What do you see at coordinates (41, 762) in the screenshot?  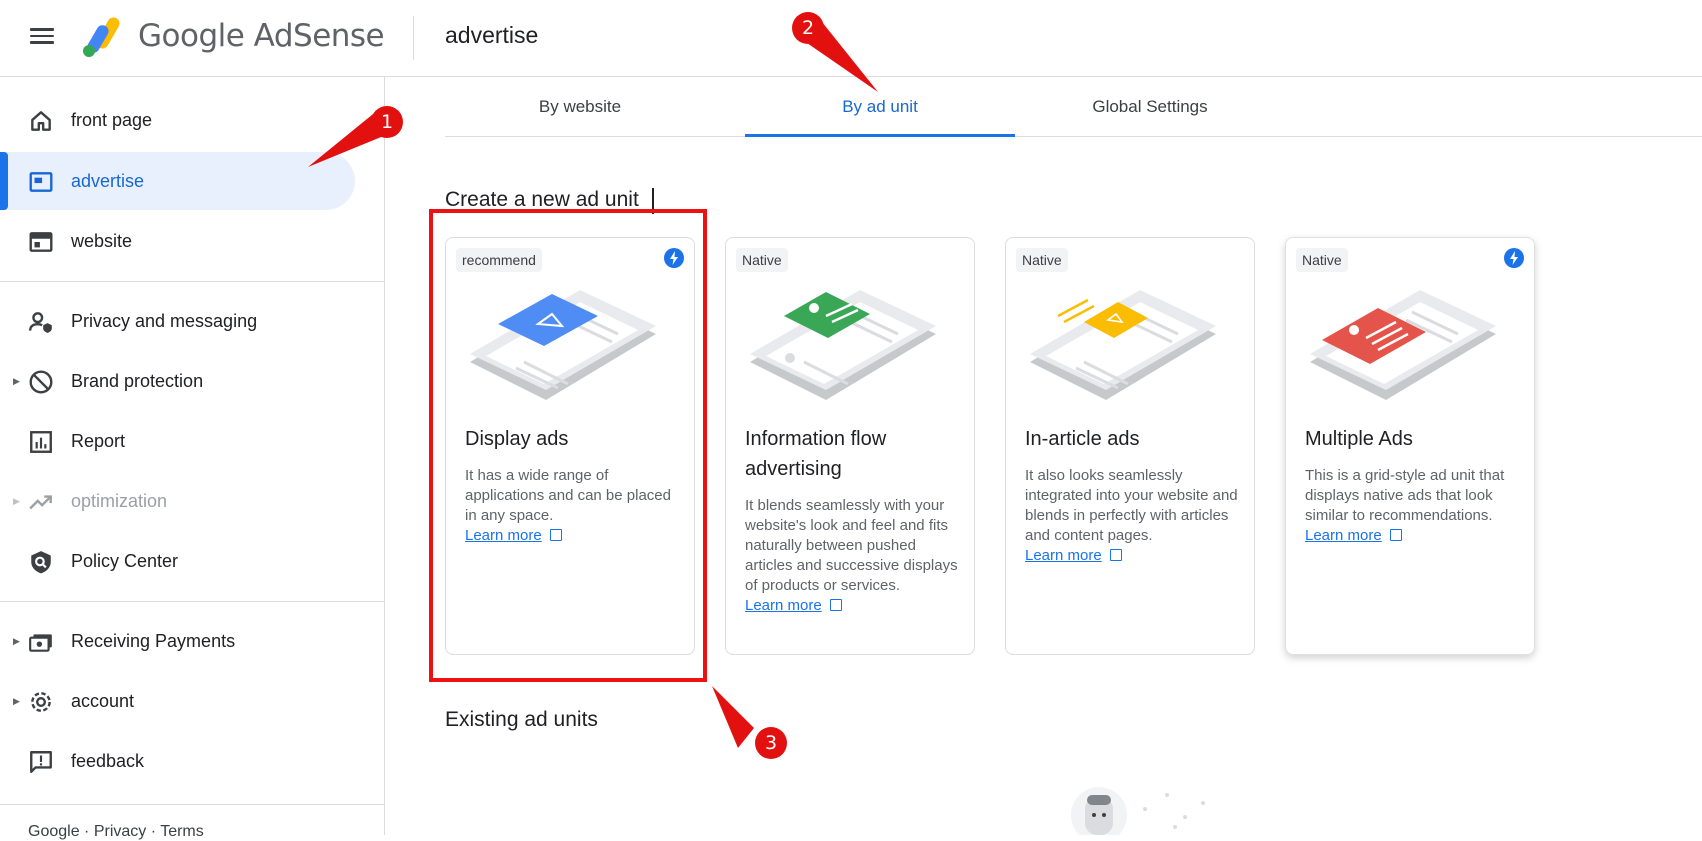 I see `feedback-icon` at bounding box center [41, 762].